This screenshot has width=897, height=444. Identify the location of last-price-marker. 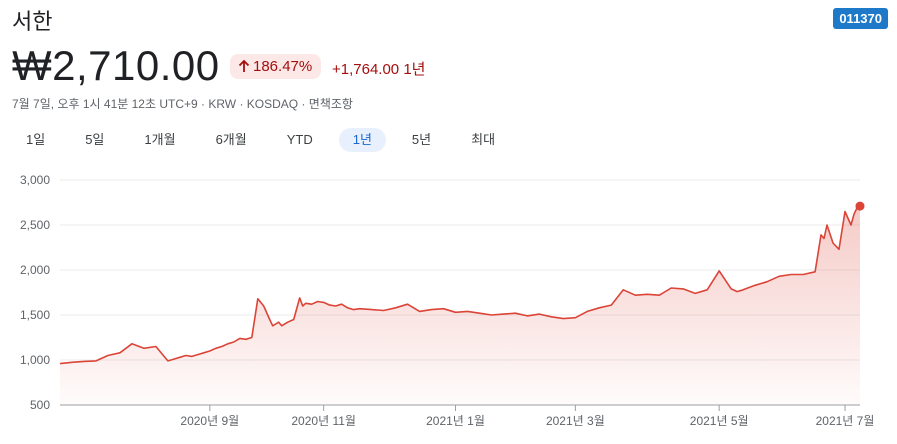
(860, 206).